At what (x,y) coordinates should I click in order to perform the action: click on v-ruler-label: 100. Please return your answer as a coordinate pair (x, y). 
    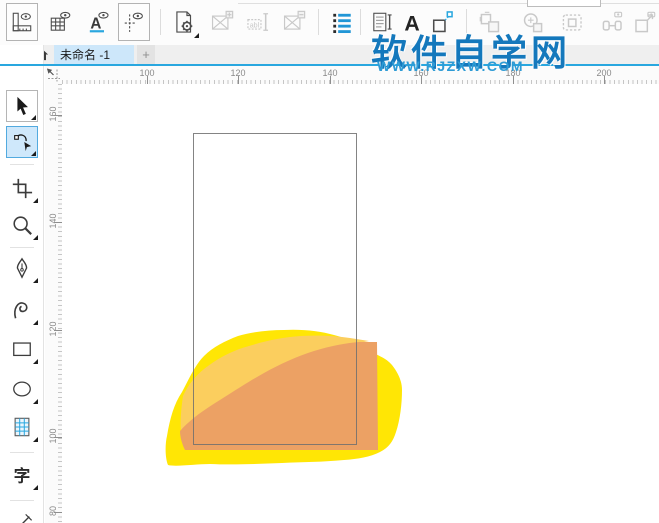
    Looking at the image, I should click on (53, 436).